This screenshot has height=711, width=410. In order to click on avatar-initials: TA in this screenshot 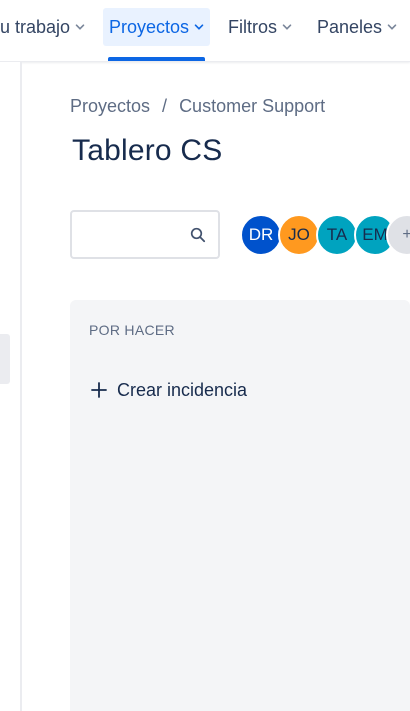, I will do `click(337, 234)`.